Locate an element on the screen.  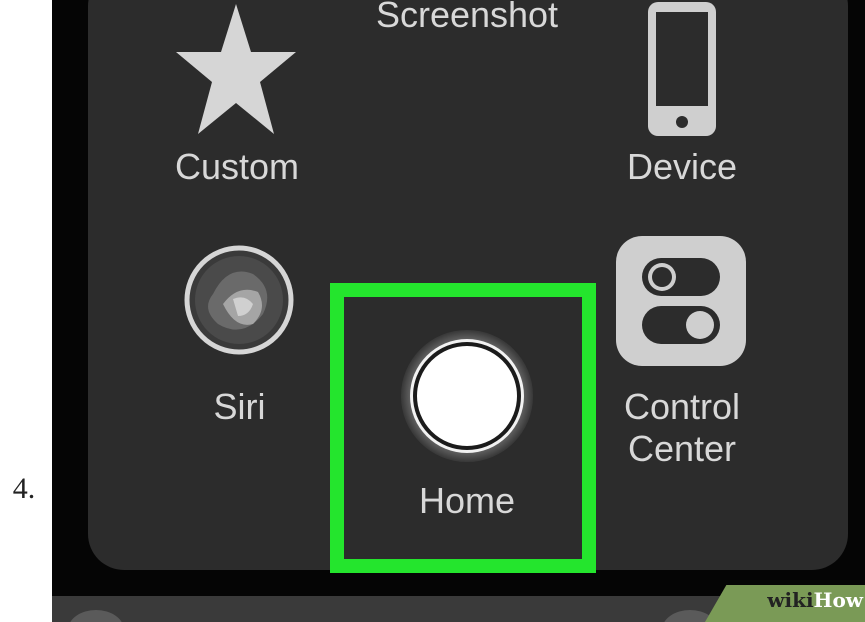
home-button-icon is located at coordinates (467, 396).